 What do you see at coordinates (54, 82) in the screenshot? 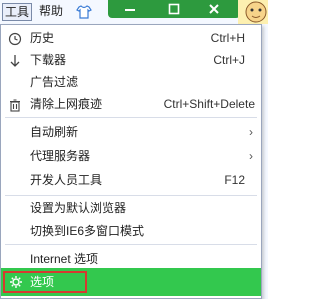
I see `menu-item-label: 广告过滤` at bounding box center [54, 82].